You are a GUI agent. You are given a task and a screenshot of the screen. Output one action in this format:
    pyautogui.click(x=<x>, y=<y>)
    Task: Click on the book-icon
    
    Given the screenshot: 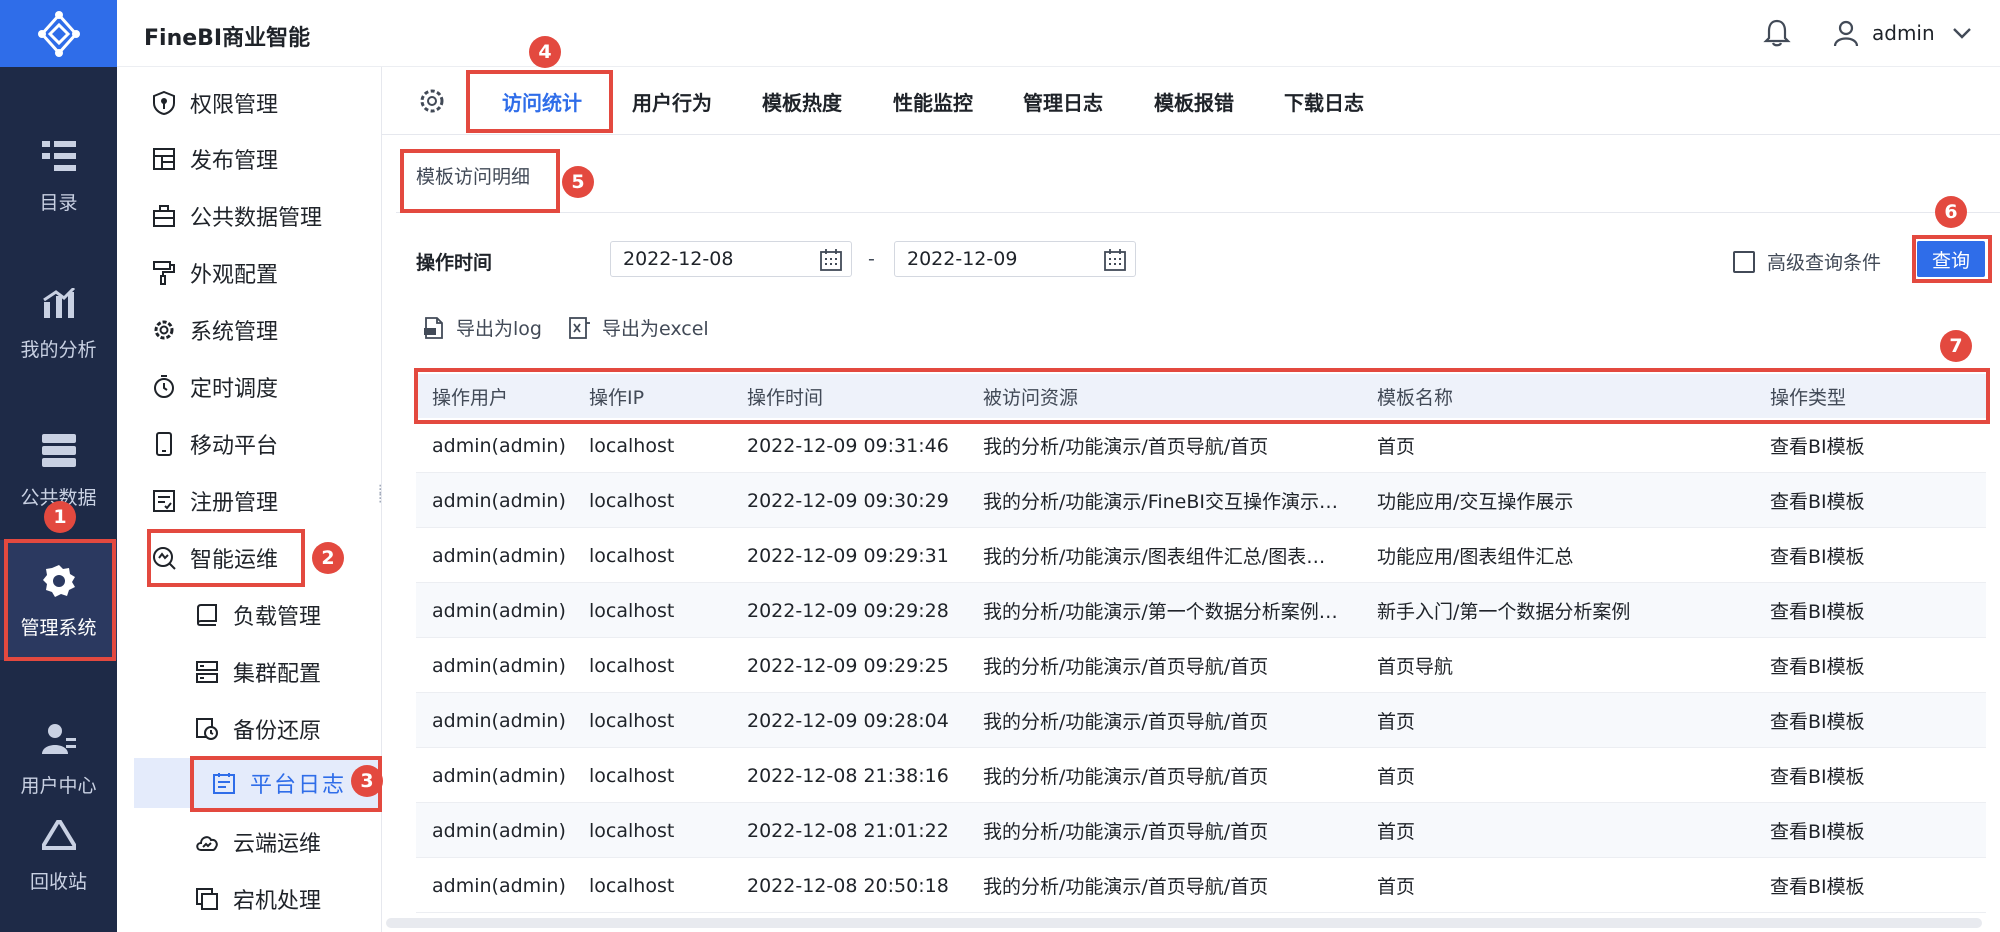 What is the action you would take?
    pyautogui.click(x=207, y=615)
    